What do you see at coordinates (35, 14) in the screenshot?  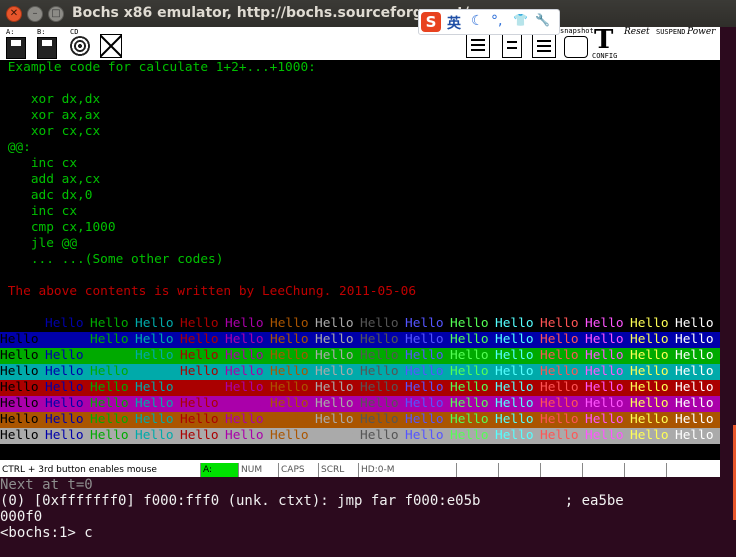 I see `minimize-button: –` at bounding box center [35, 14].